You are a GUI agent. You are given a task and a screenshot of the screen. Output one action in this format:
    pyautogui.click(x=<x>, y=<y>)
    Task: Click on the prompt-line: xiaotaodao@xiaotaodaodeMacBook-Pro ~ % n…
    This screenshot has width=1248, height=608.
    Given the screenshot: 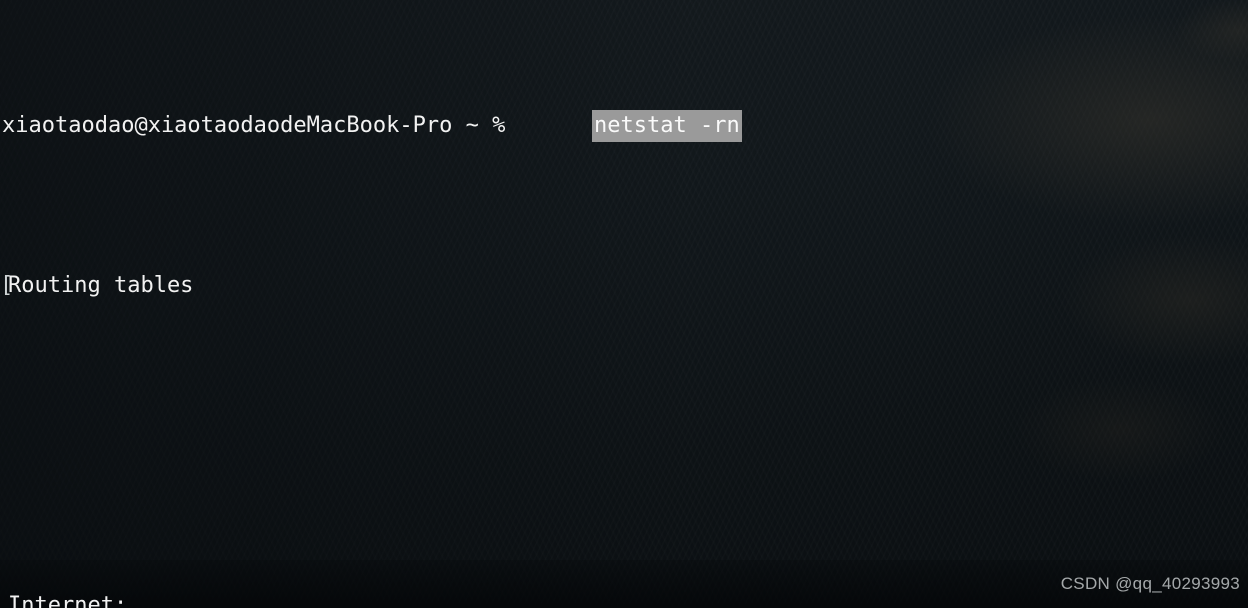 What is the action you would take?
    pyautogui.click(x=624, y=126)
    